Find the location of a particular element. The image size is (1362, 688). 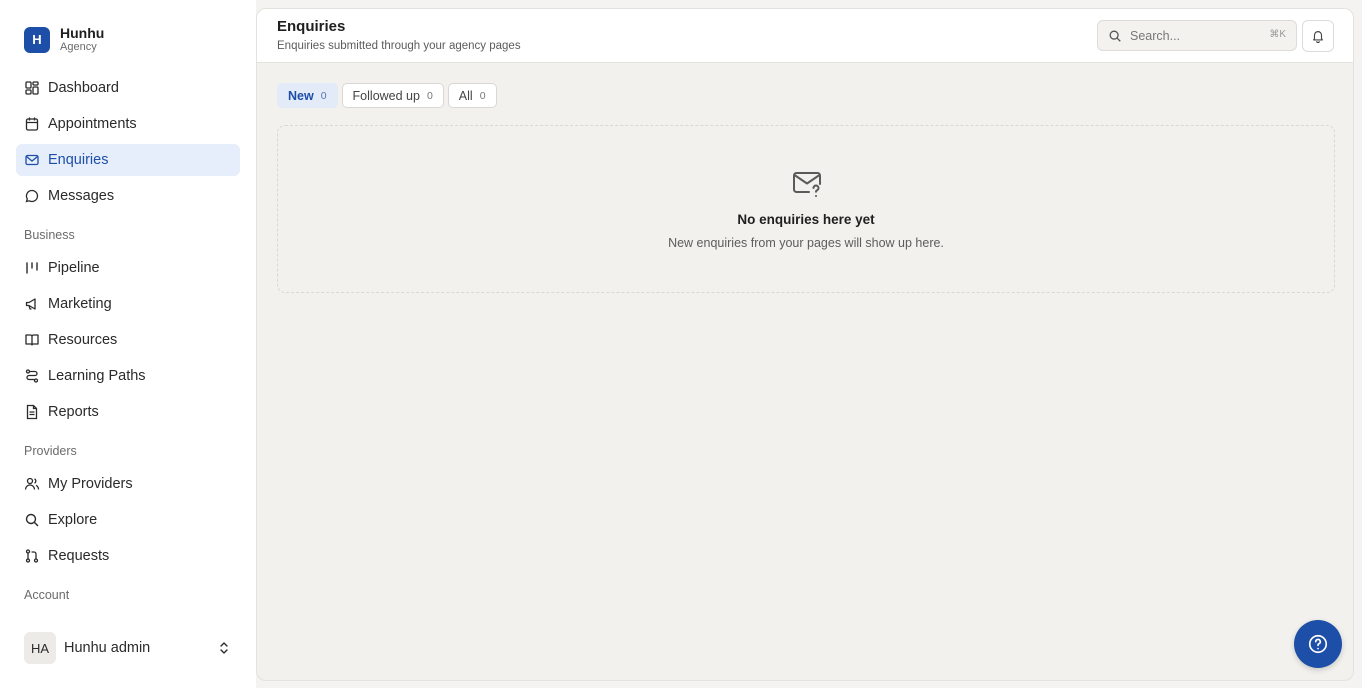

sidebar-item-label: Explore is located at coordinates (73, 520).